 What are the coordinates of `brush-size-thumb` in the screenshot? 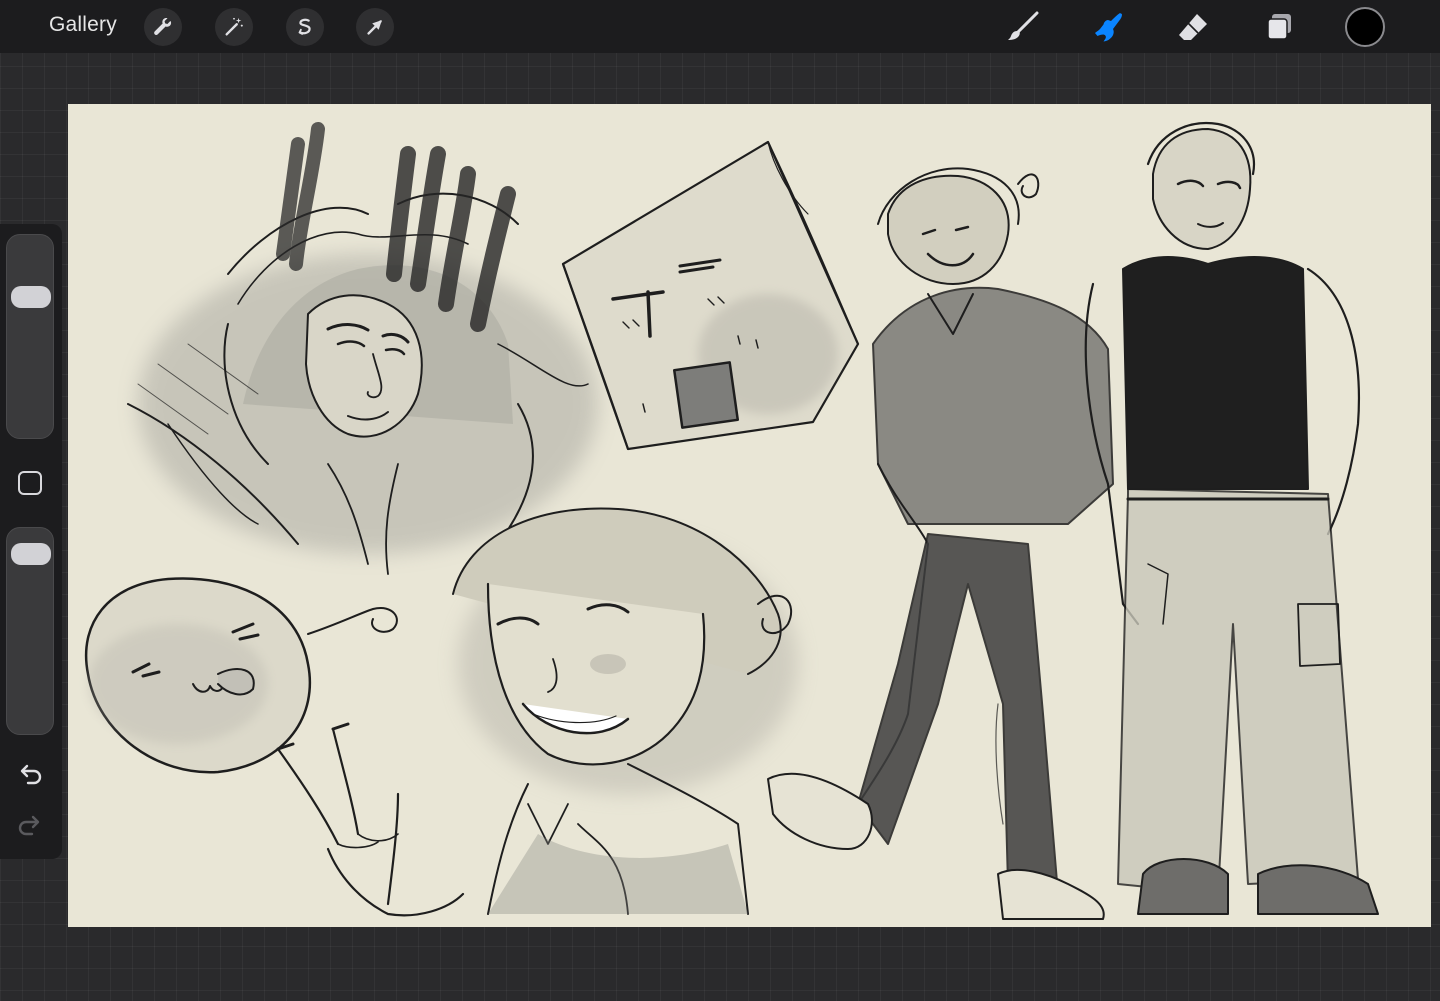 It's located at (31, 296).